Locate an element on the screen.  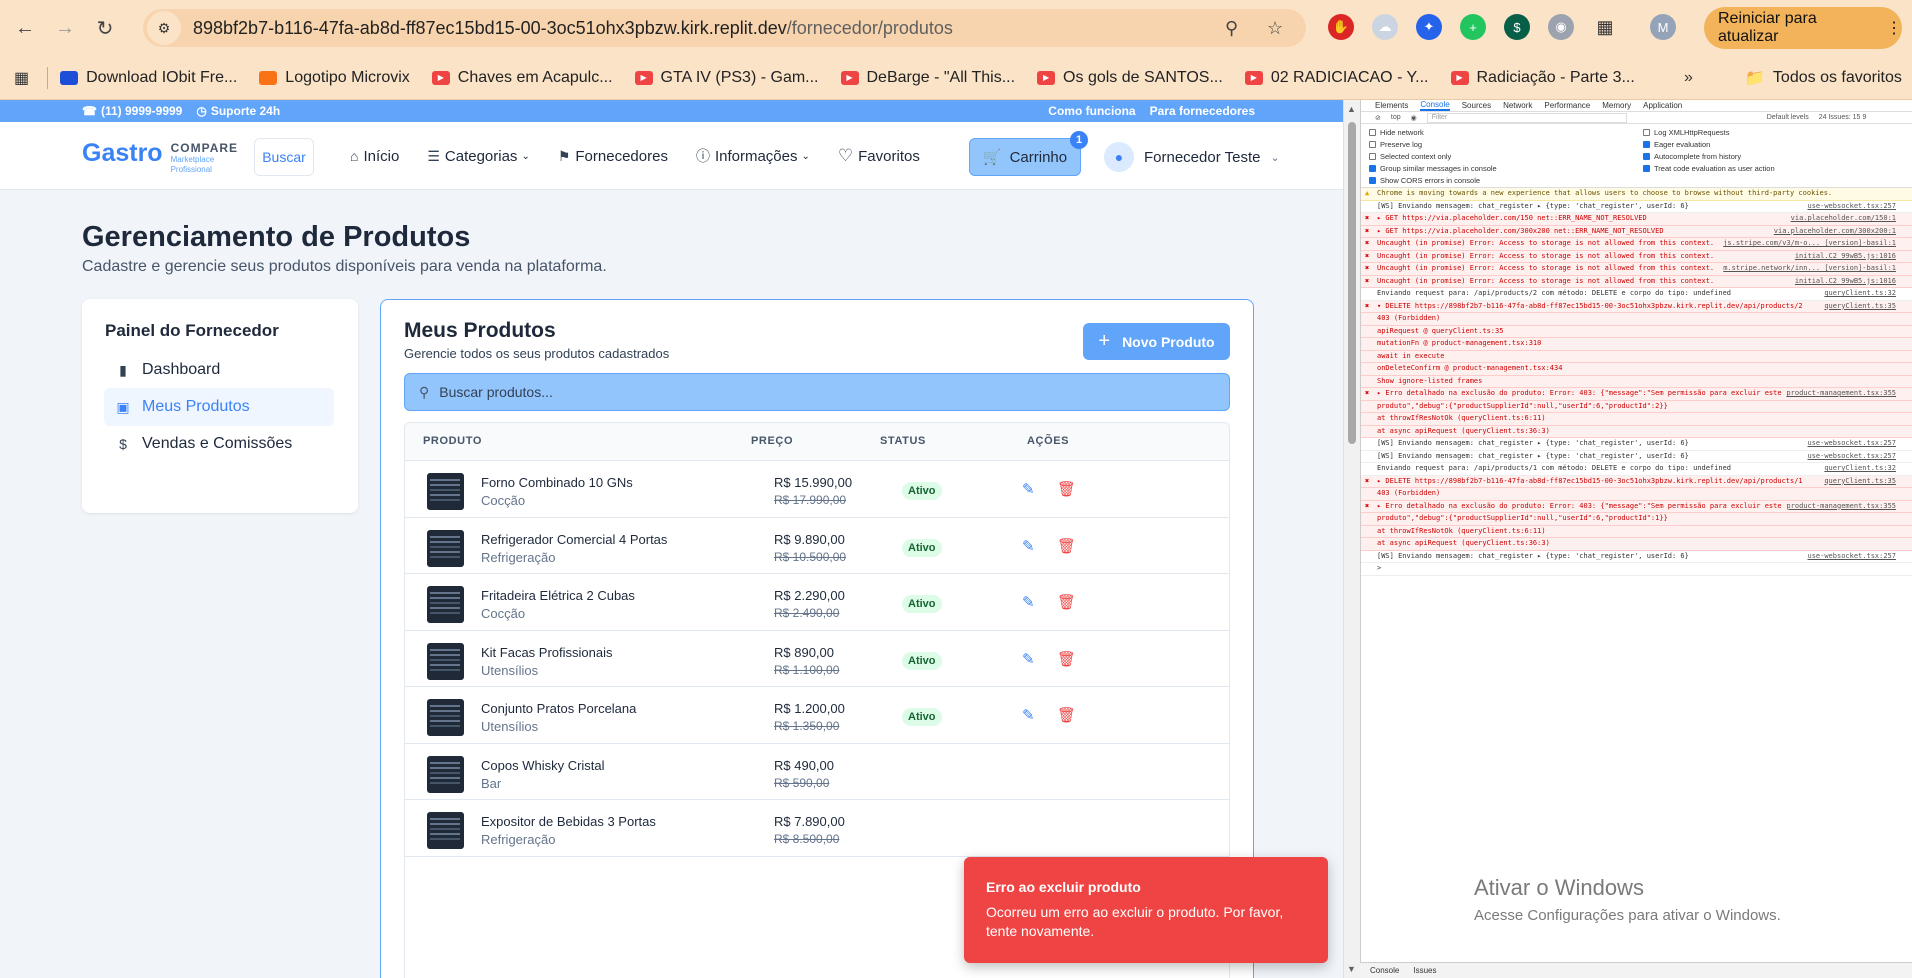
sidebar-item-my-products: ▣ Meus Produtos is located at coordinates (219, 407).